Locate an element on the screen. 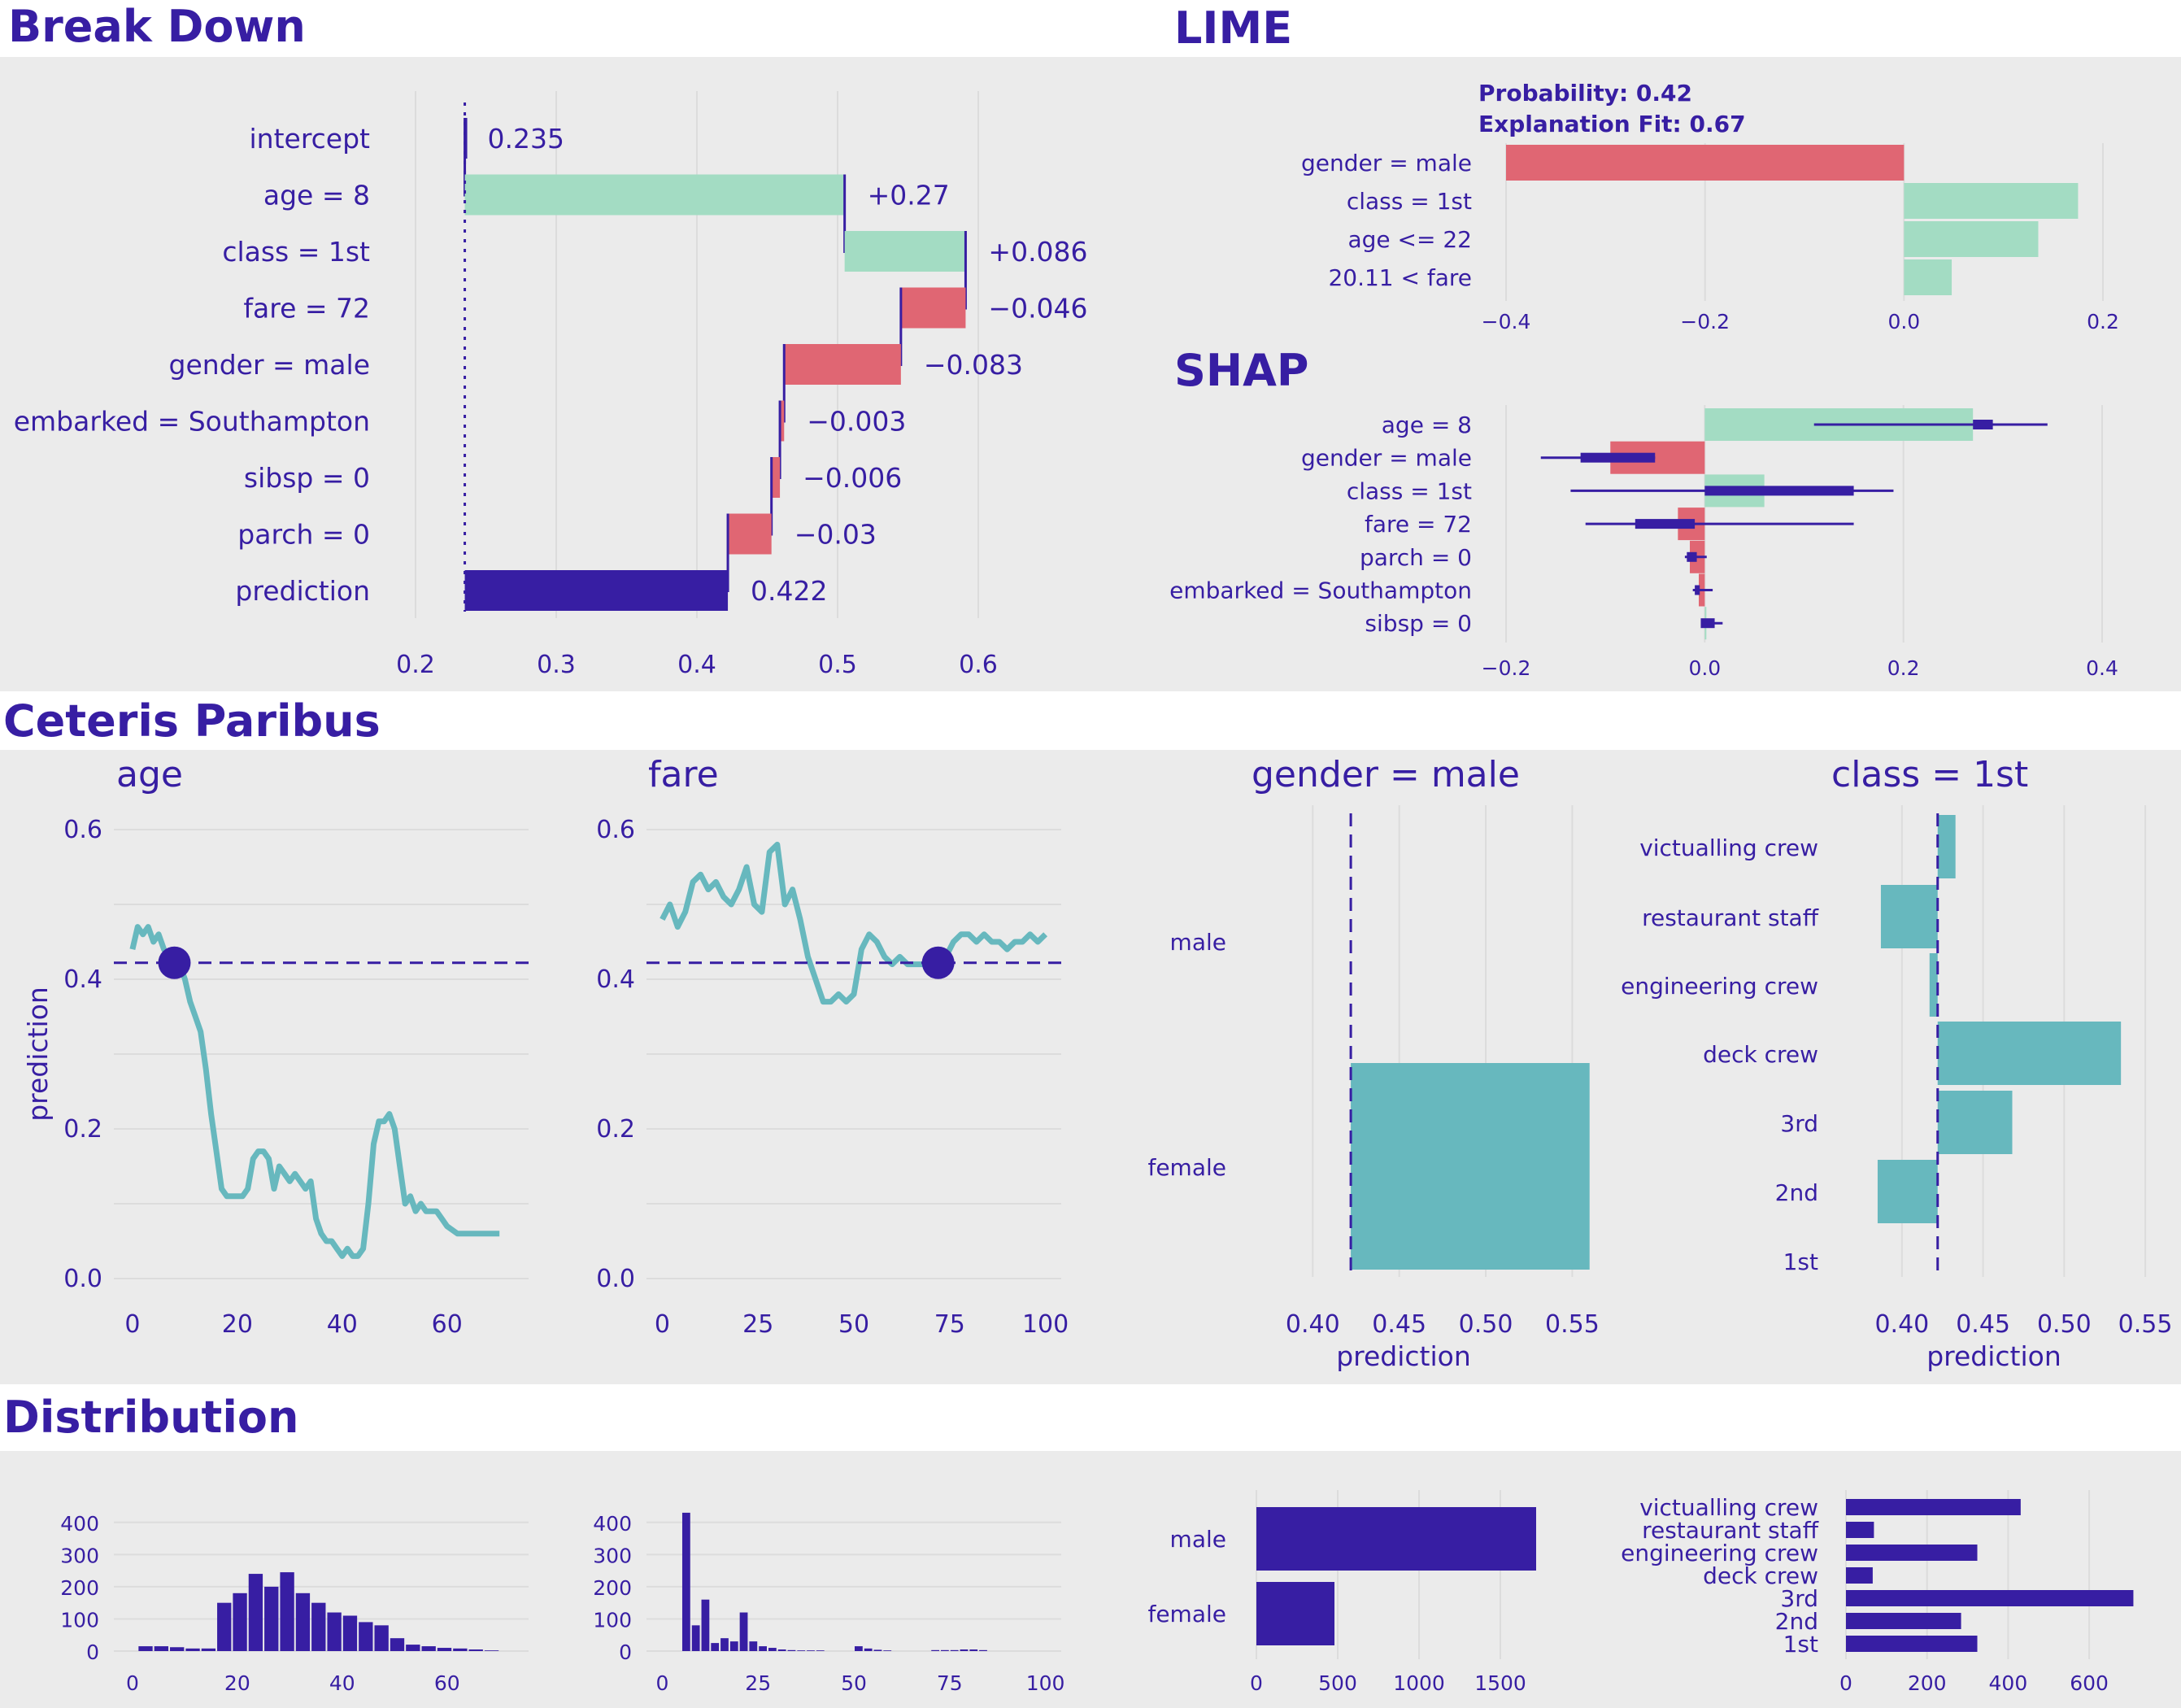 The height and width of the screenshot is (1708, 2181). cp_age-ytick: 0.6 is located at coordinates (82, 830).